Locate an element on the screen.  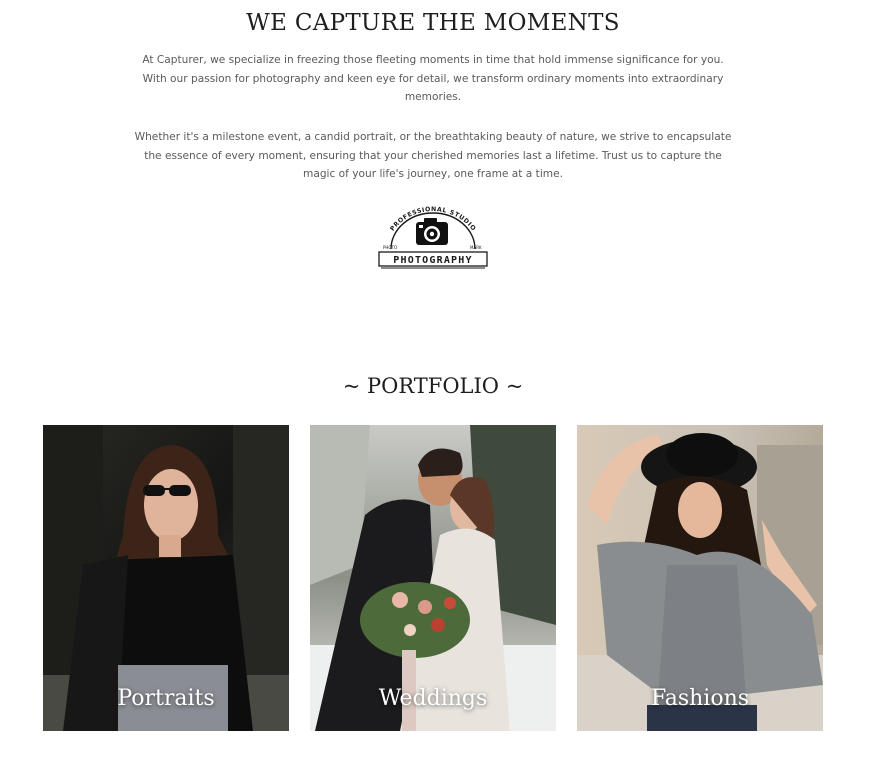
logo-right-text: MARK is located at coordinates (476, 247).